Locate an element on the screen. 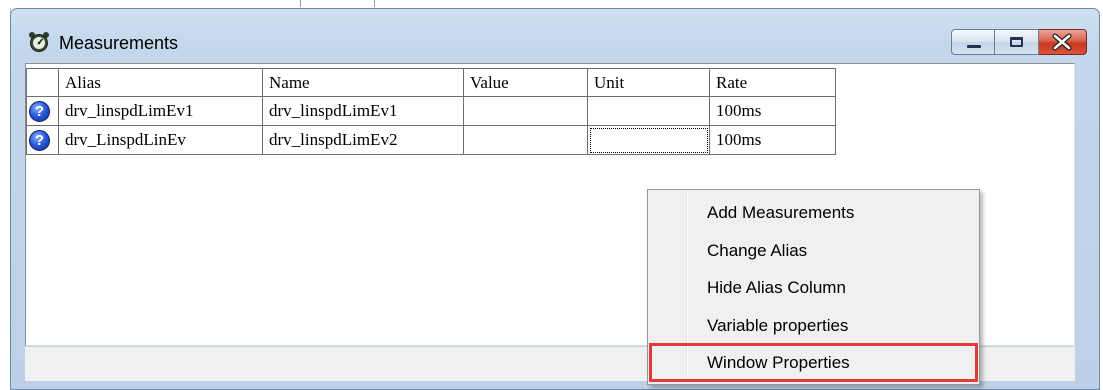 The height and width of the screenshot is (390, 1103). title-bar: Measurements is located at coordinates (555, 37).